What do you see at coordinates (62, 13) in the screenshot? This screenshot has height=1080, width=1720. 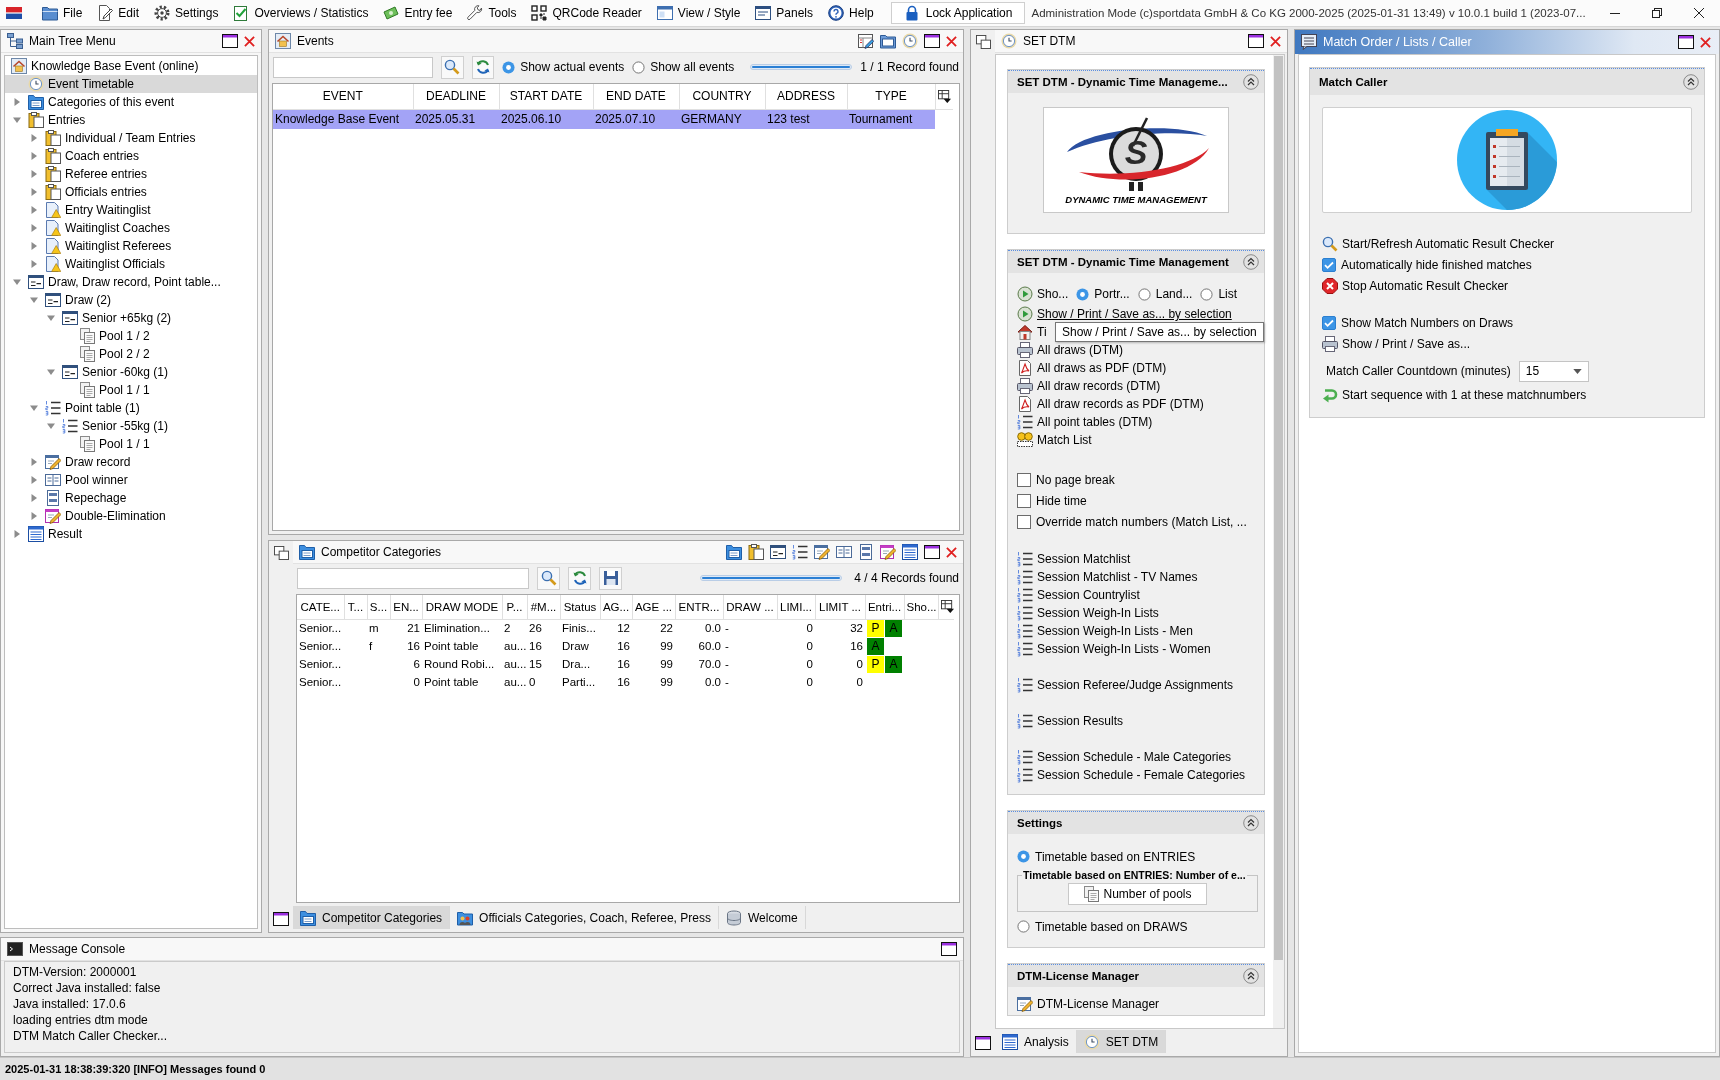 I see `menu-item: File` at bounding box center [62, 13].